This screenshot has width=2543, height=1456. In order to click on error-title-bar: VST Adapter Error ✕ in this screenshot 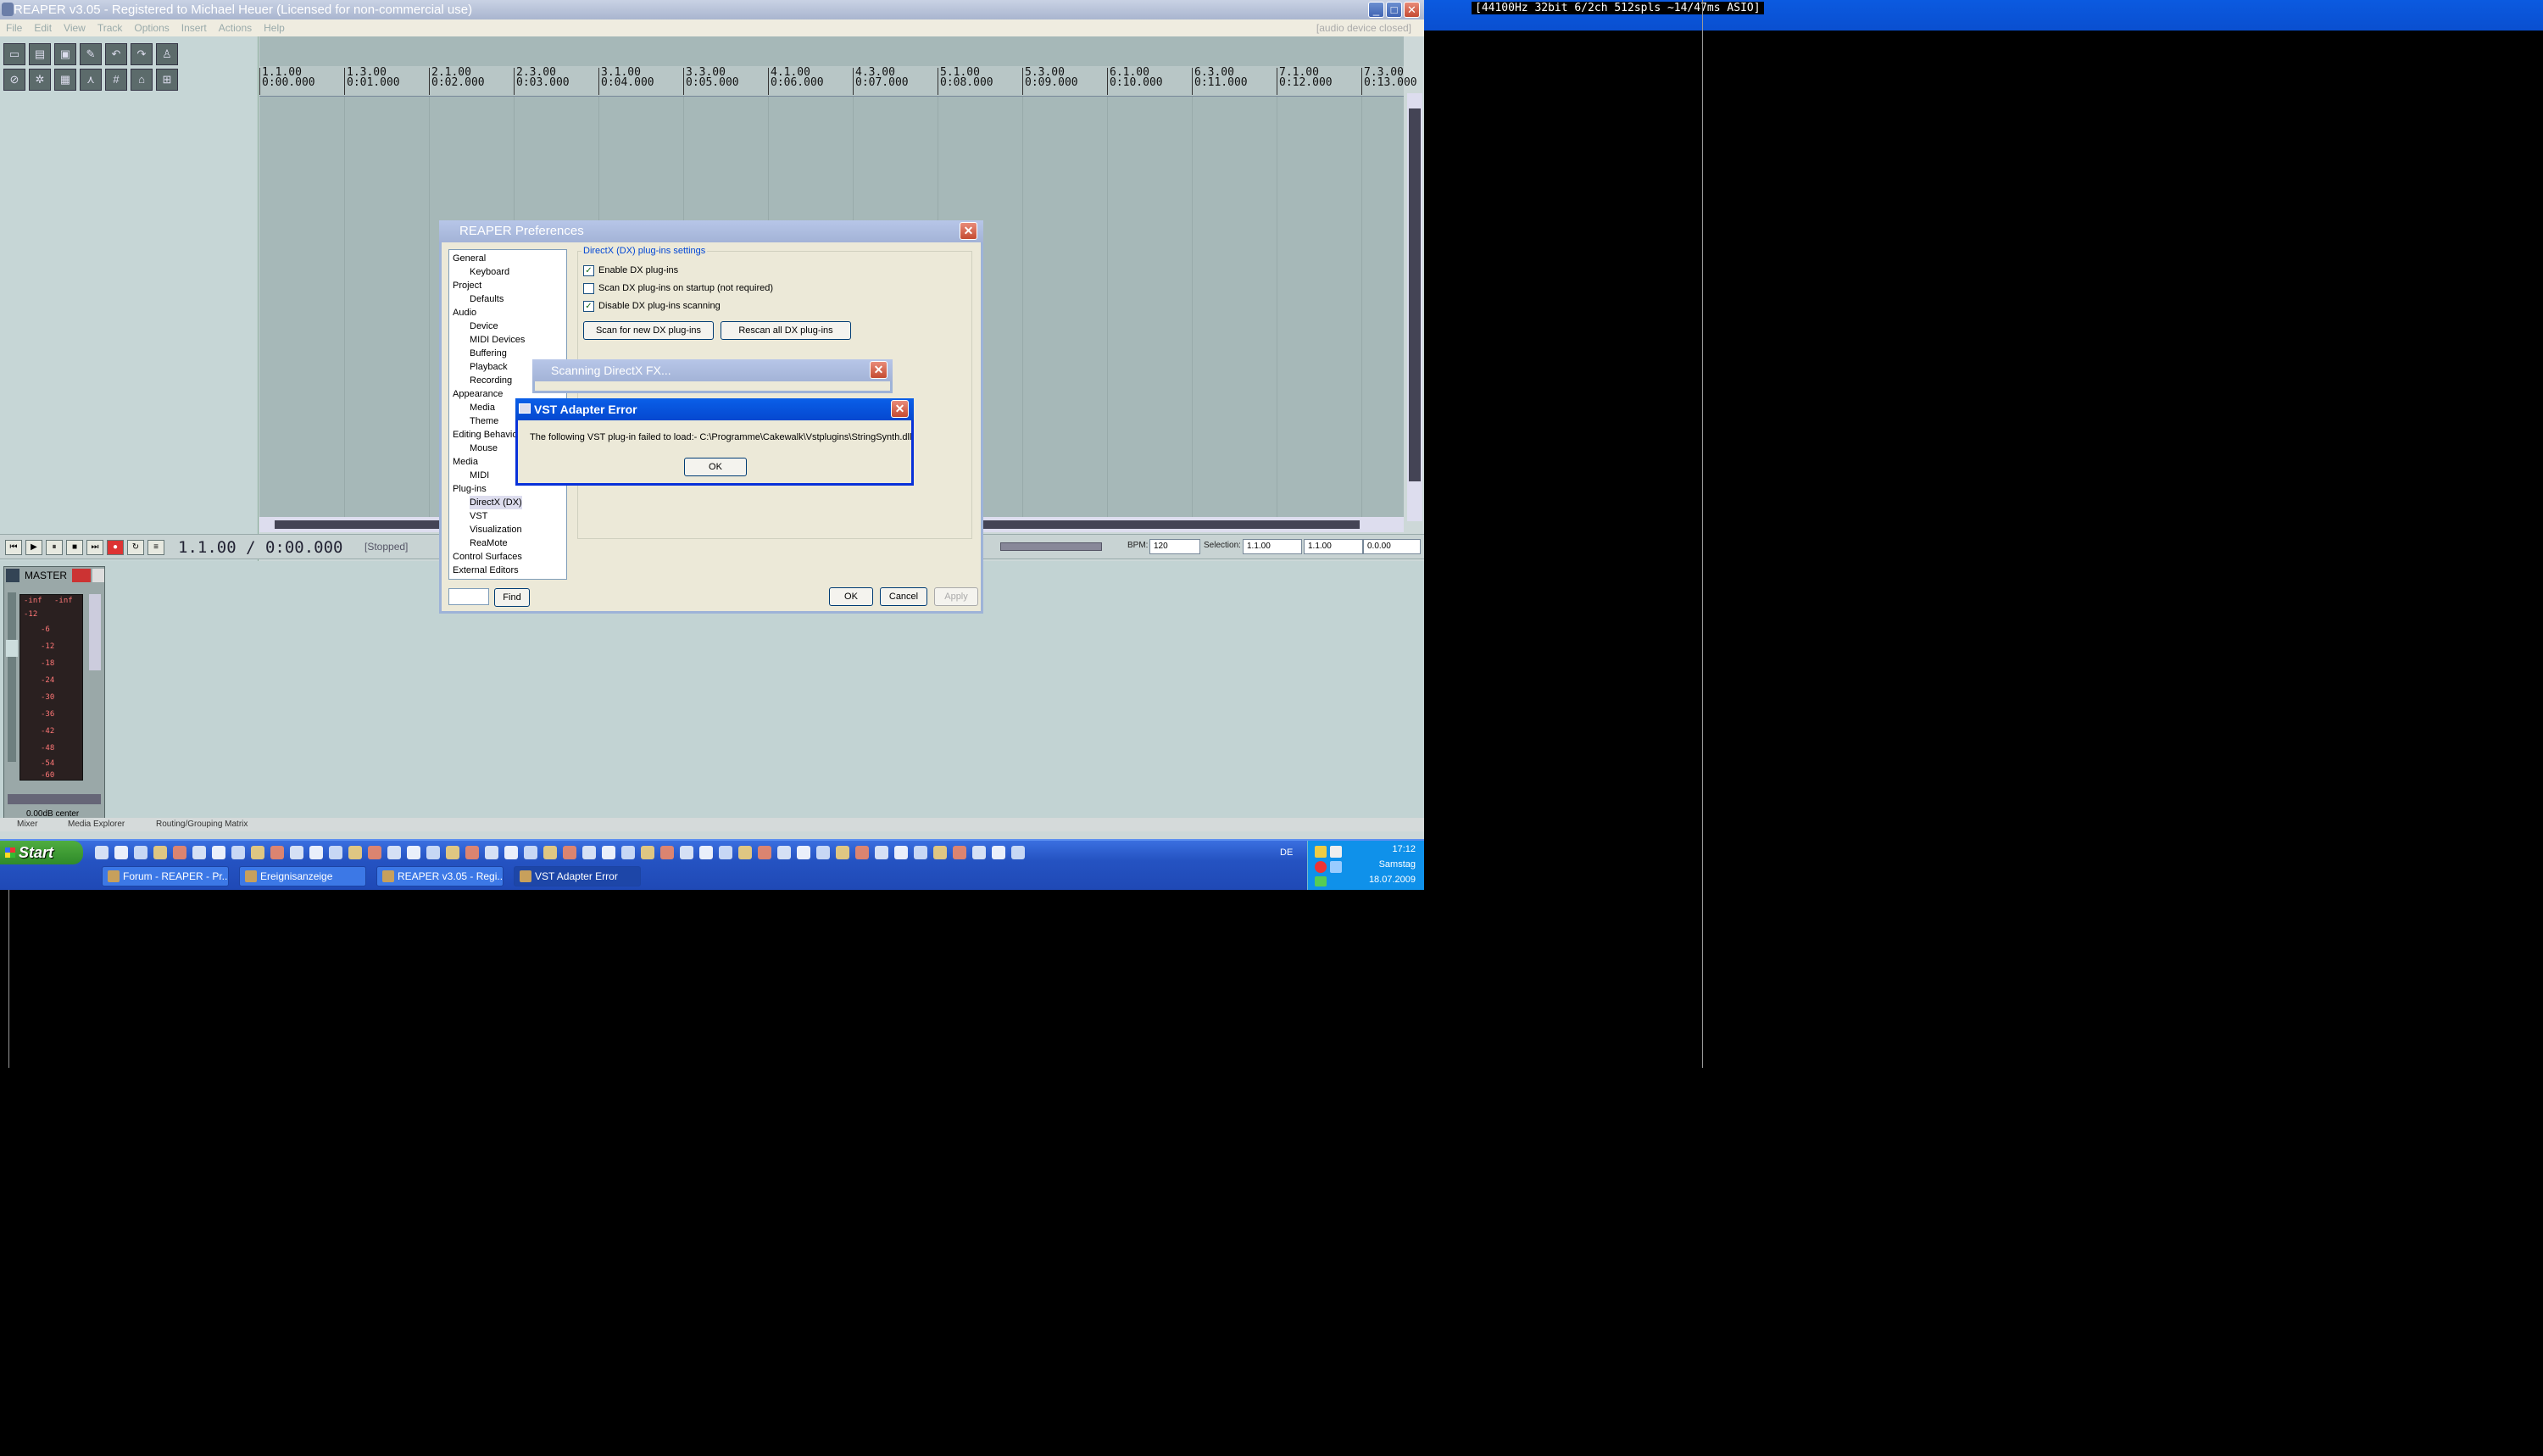, I will do `click(715, 409)`.